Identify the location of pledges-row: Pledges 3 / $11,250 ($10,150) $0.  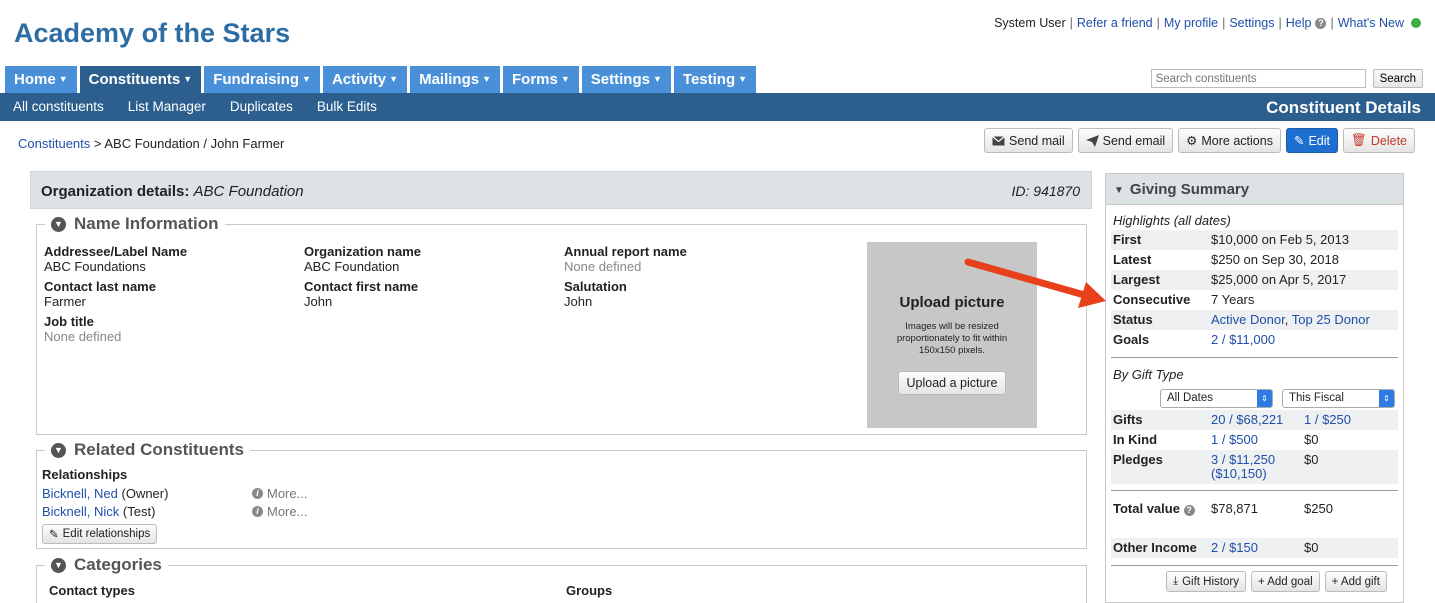
(1254, 467).